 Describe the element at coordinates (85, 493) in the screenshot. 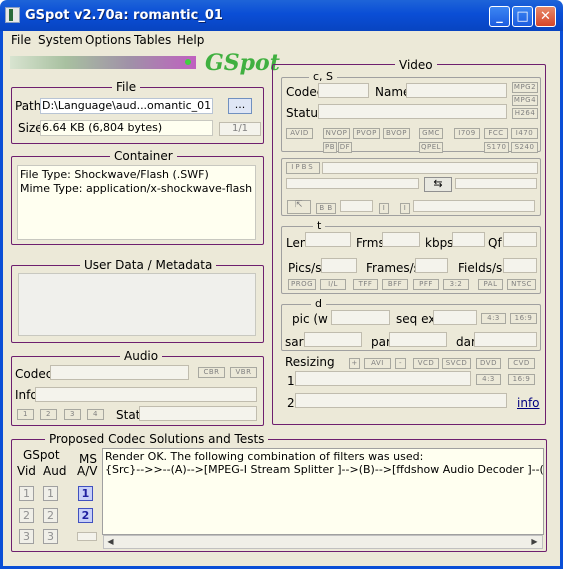

I see `ms-1-button: 1` at that location.